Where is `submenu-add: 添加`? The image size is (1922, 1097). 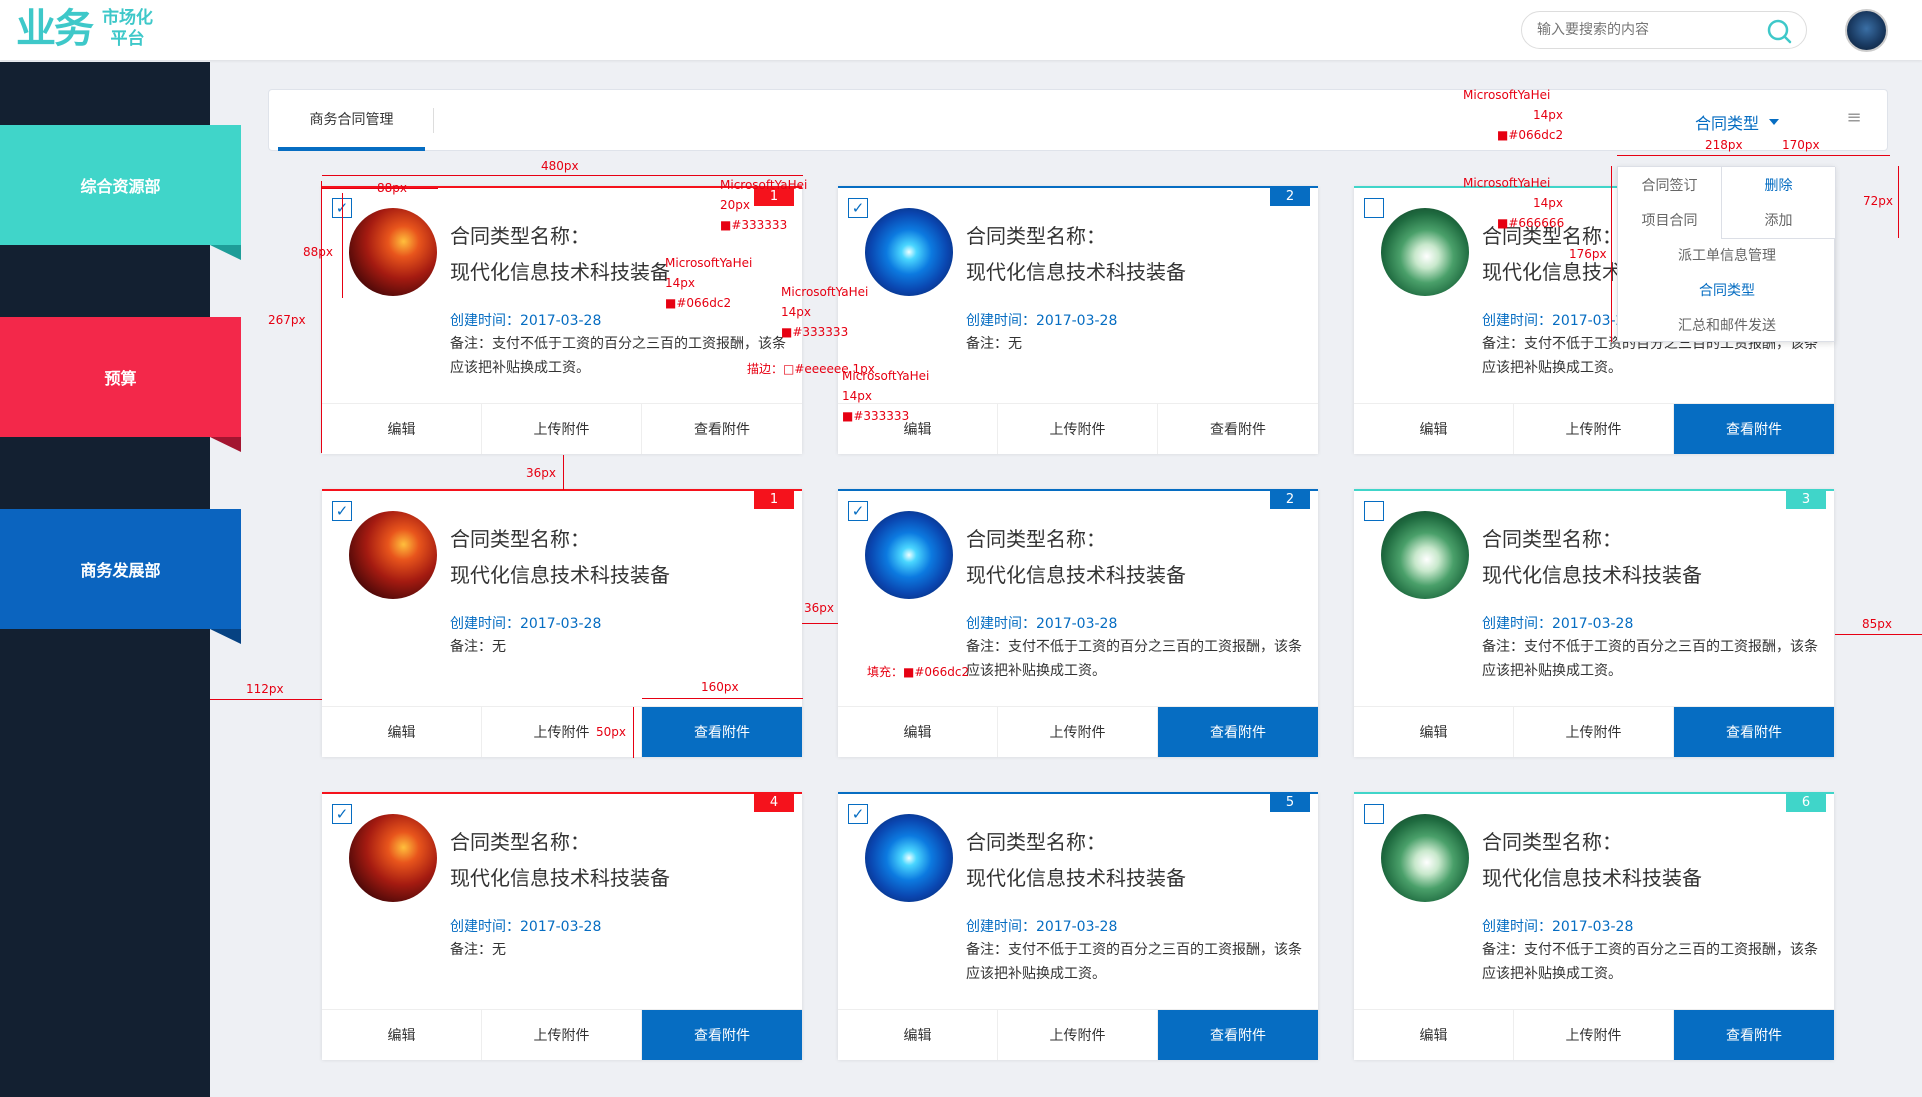
submenu-add: 添加 is located at coordinates (1778, 219).